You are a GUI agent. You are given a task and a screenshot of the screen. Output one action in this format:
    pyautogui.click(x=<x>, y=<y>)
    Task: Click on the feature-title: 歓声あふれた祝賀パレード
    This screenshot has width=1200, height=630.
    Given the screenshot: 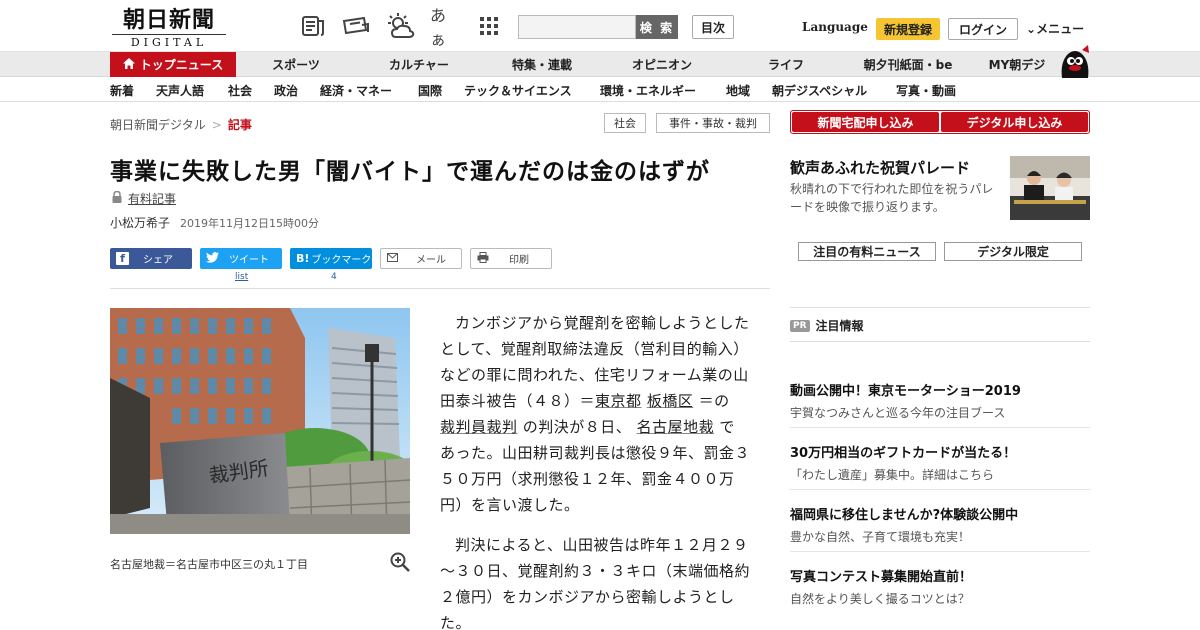 What is the action you would take?
    pyautogui.click(x=880, y=167)
    